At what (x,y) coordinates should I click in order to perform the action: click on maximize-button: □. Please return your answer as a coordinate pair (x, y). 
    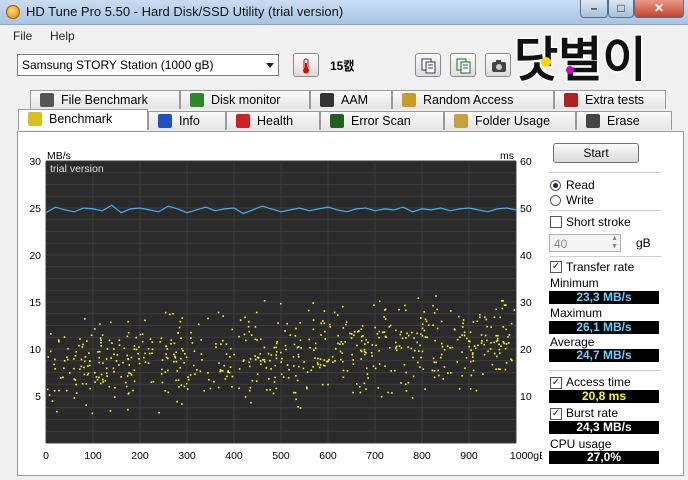
    Looking at the image, I should click on (621, 9).